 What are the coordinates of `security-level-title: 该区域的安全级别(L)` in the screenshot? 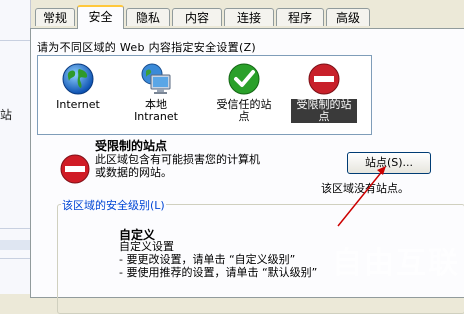 It's located at (113, 205).